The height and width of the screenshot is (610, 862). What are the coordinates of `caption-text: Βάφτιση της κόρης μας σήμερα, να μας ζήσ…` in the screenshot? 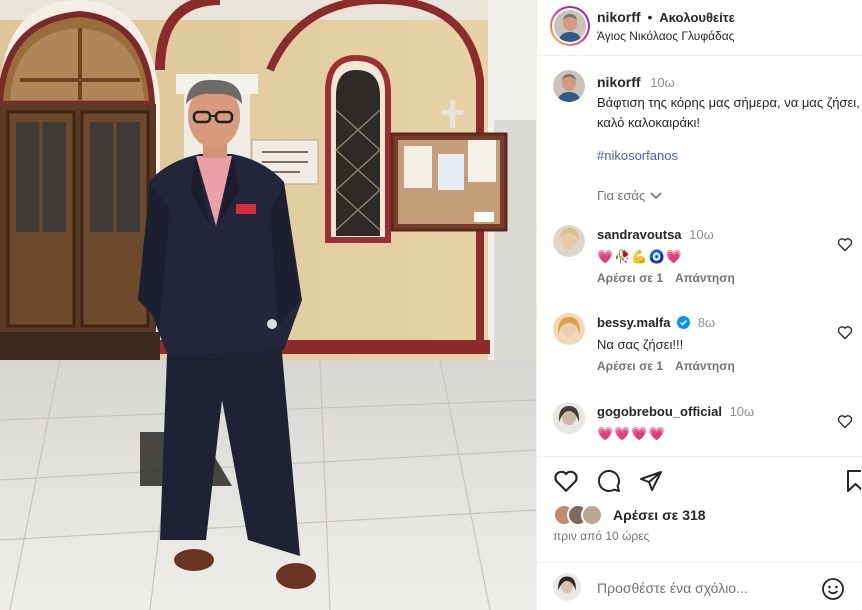 It's located at (728, 112).